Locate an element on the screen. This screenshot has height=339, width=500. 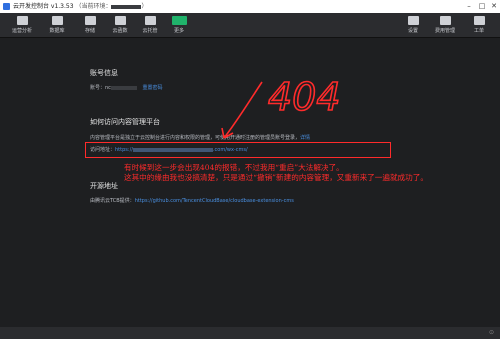
source-label: 由腾讯云TCB提供： is located at coordinates (112, 201).